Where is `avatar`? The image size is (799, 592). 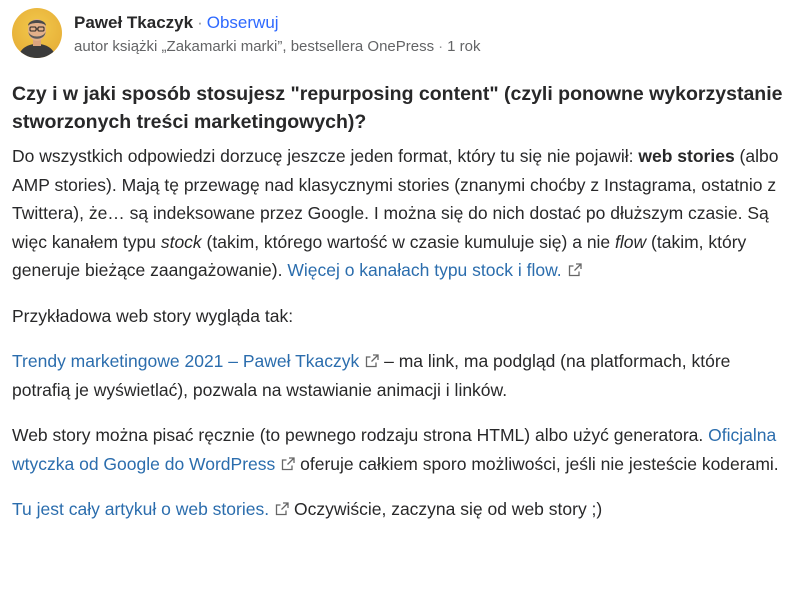 avatar is located at coordinates (37, 33).